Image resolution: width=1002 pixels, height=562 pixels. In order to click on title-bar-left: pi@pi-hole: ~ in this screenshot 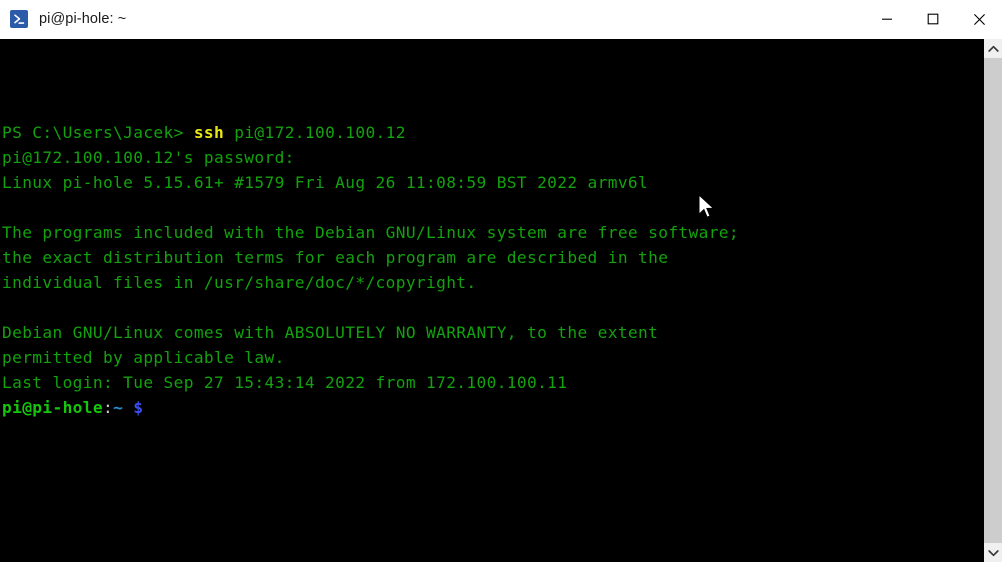, I will do `click(432, 19)`.